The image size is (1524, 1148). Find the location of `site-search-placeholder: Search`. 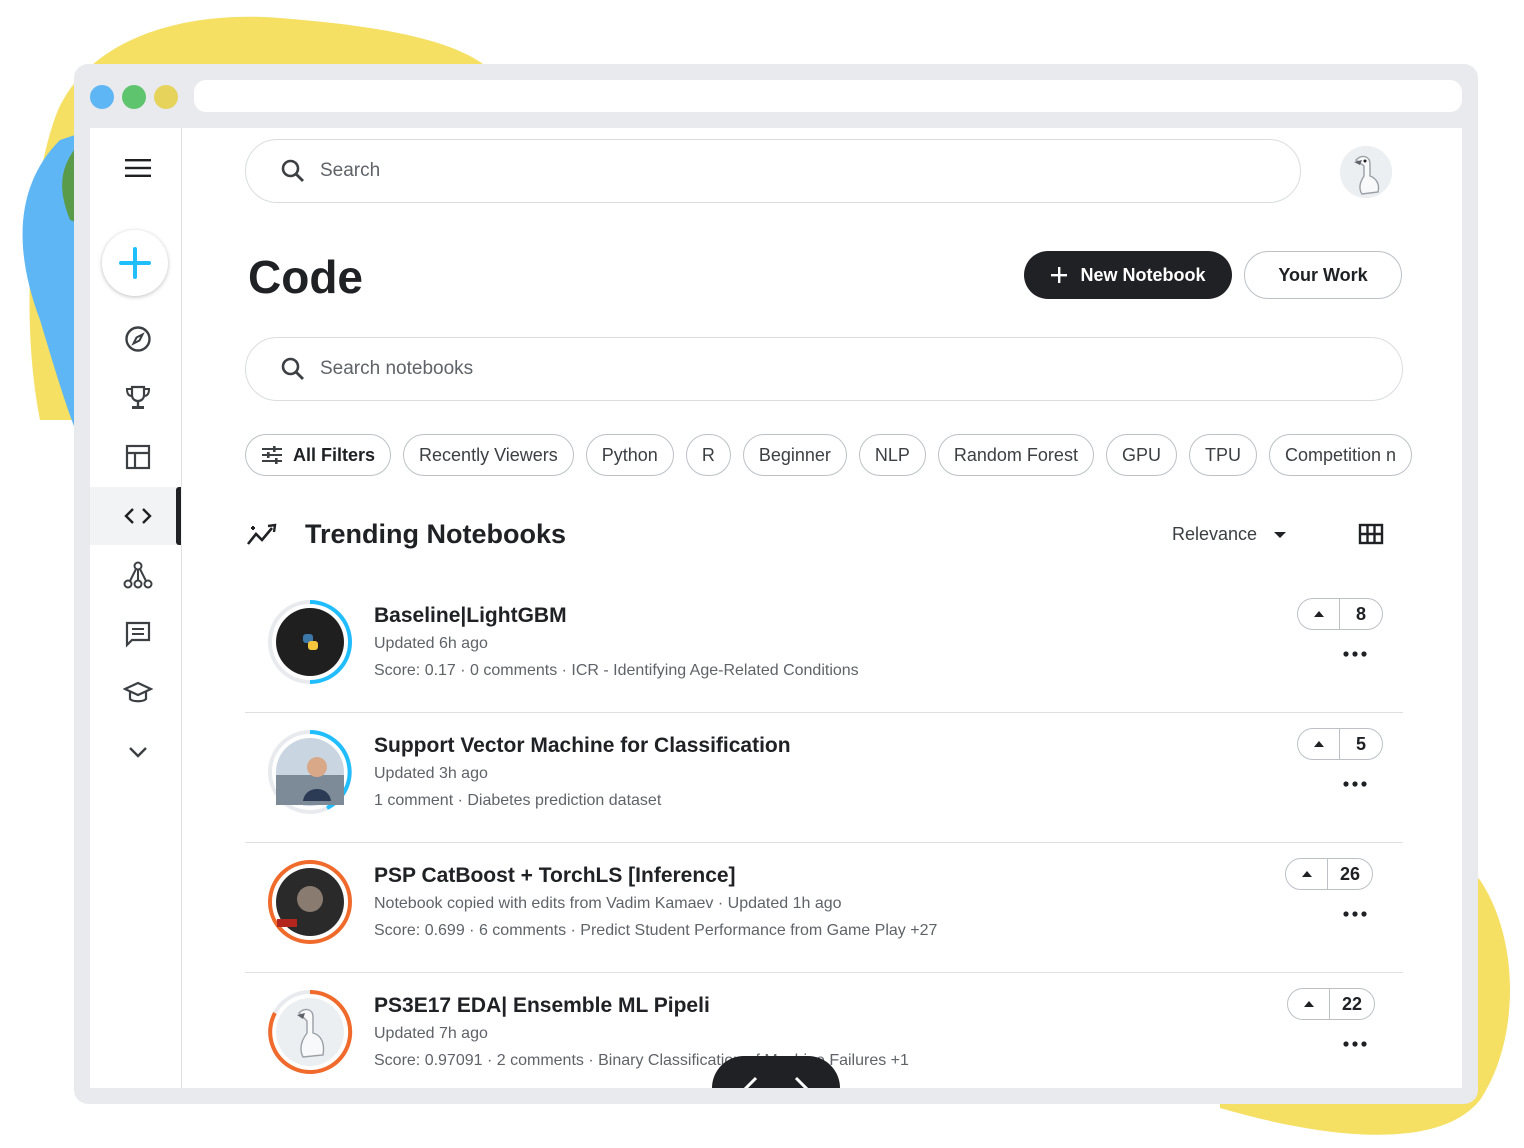

site-search-placeholder: Search is located at coordinates (350, 170).